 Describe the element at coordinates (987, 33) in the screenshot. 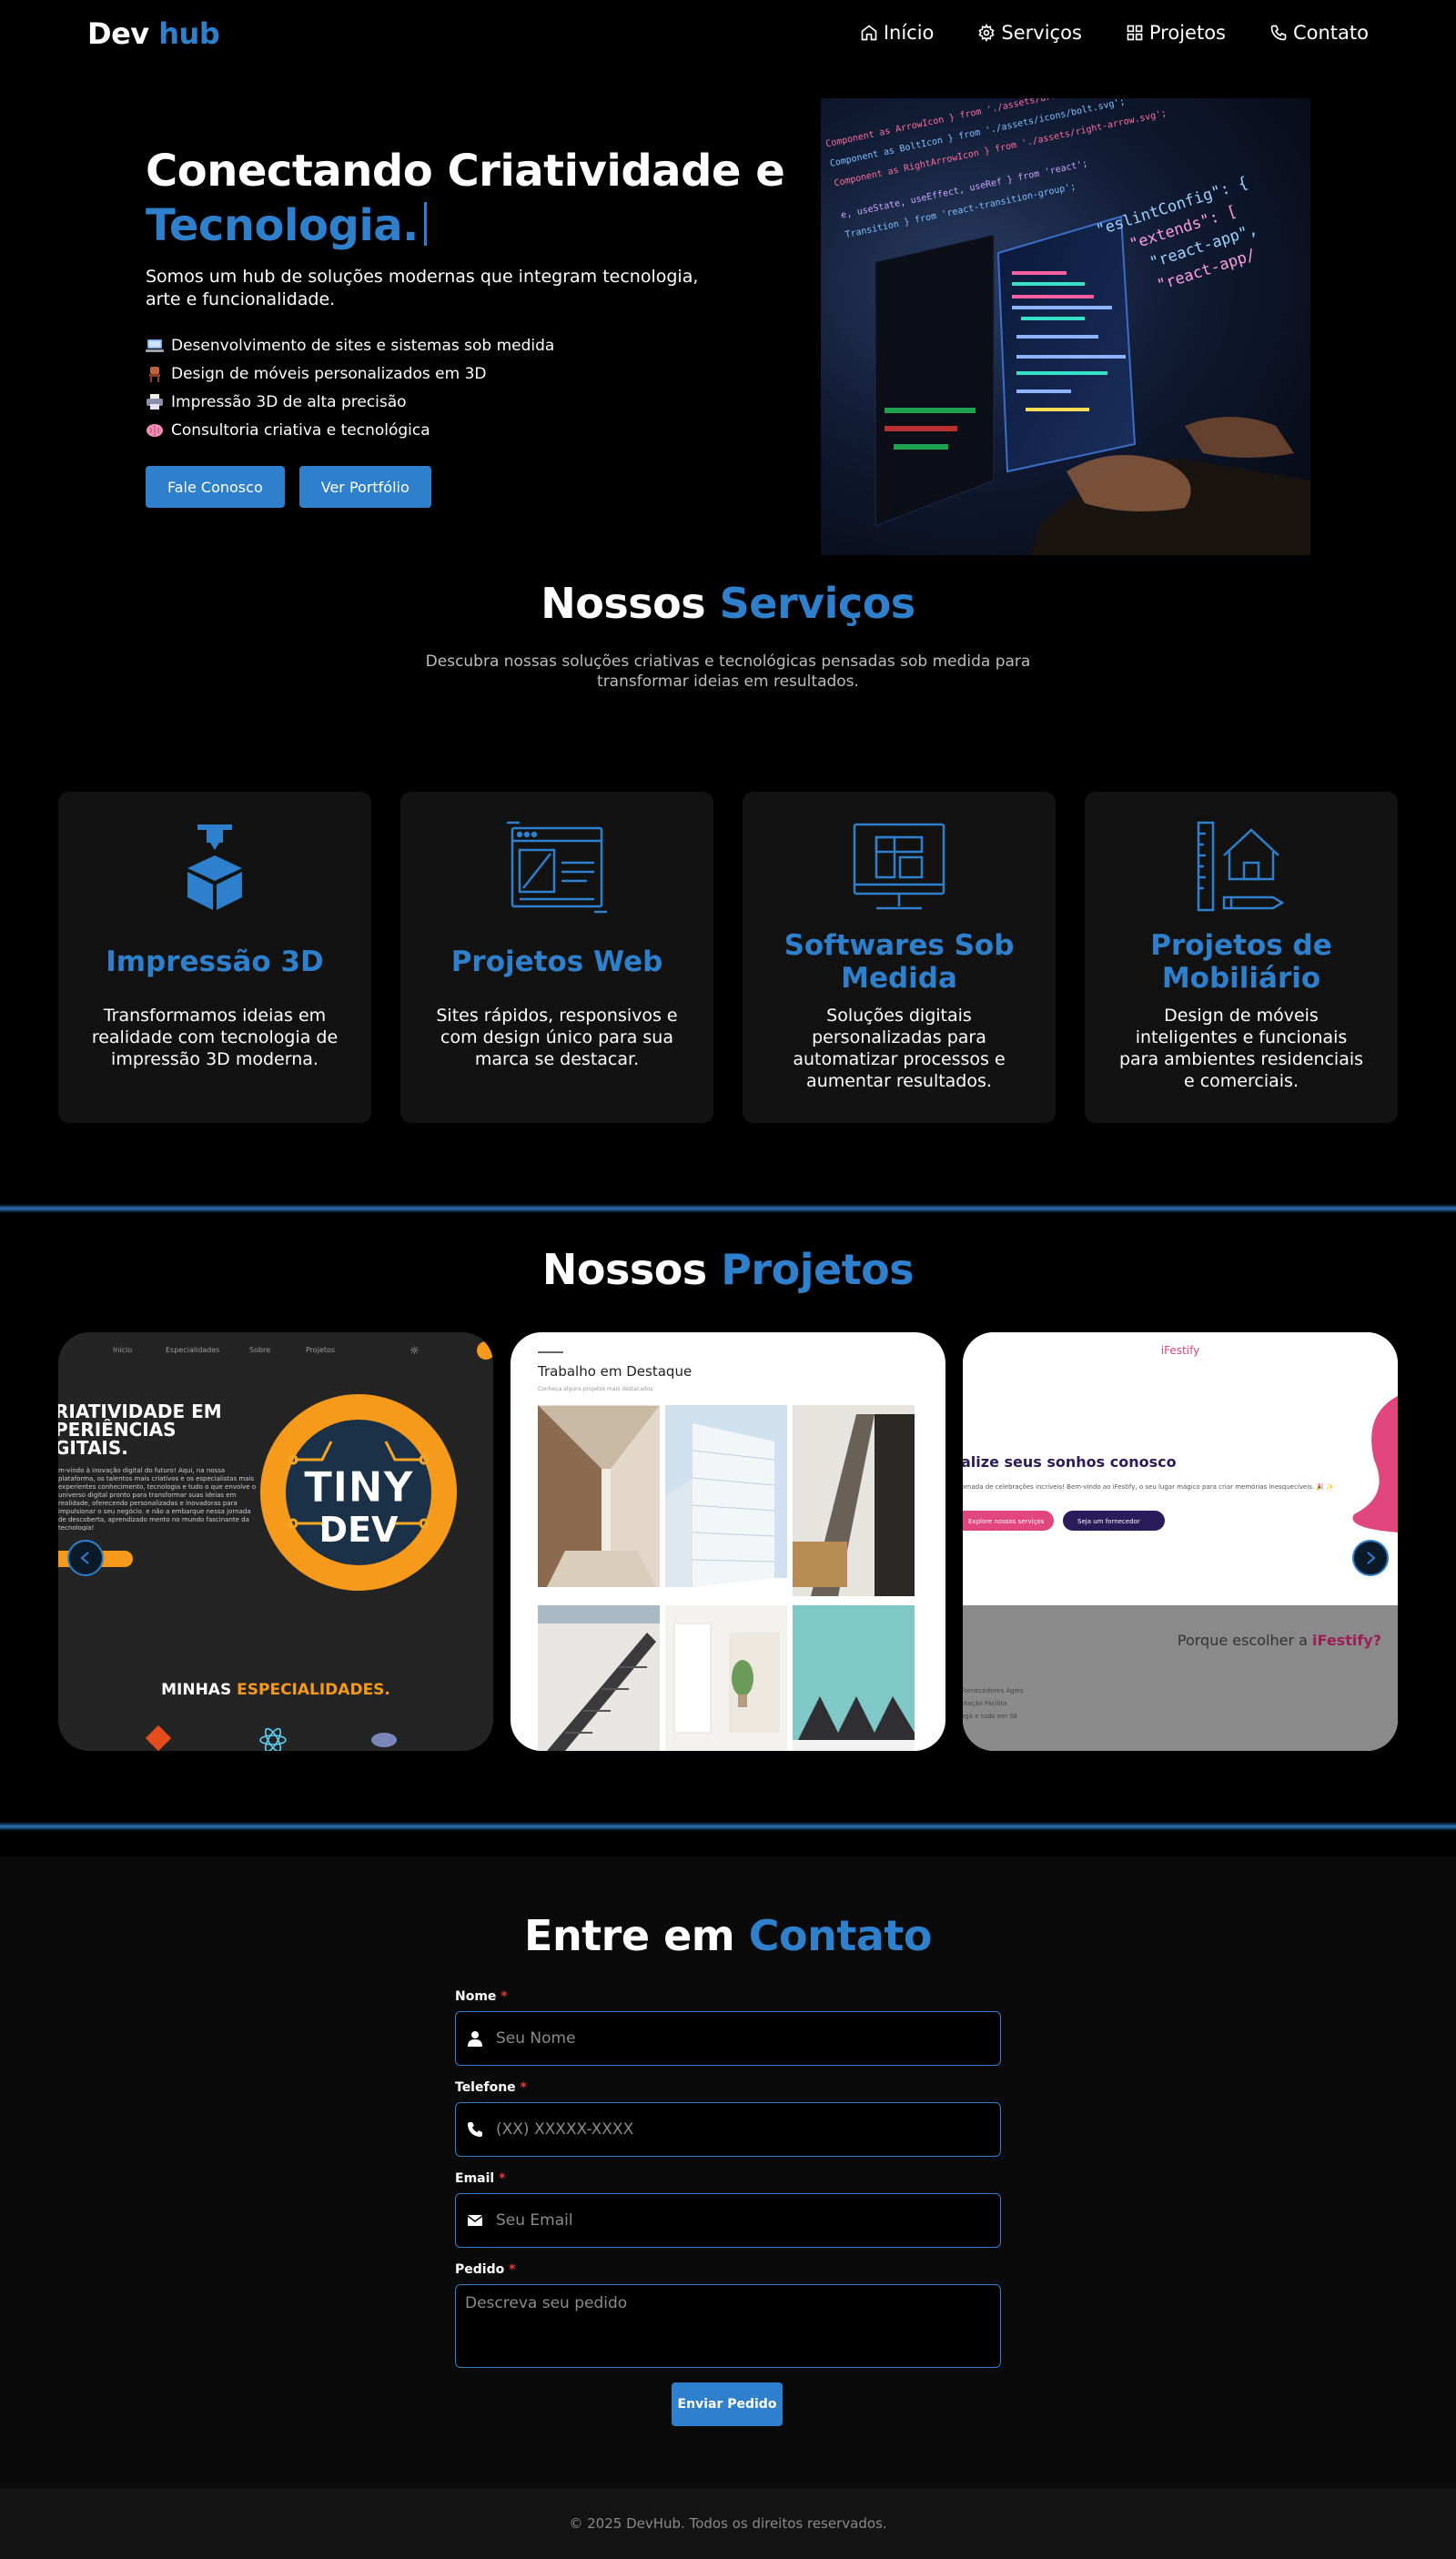

I see `gear-icon` at that location.